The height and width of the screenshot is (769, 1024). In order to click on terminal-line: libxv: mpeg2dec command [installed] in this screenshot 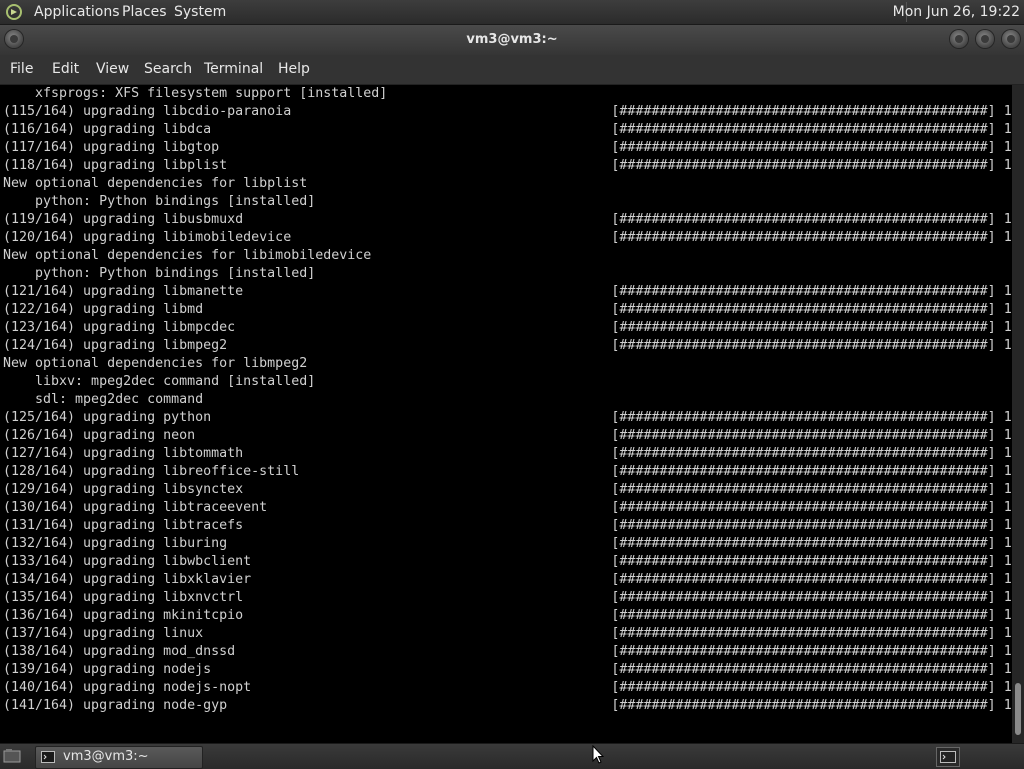, I will do `click(507, 382)`.